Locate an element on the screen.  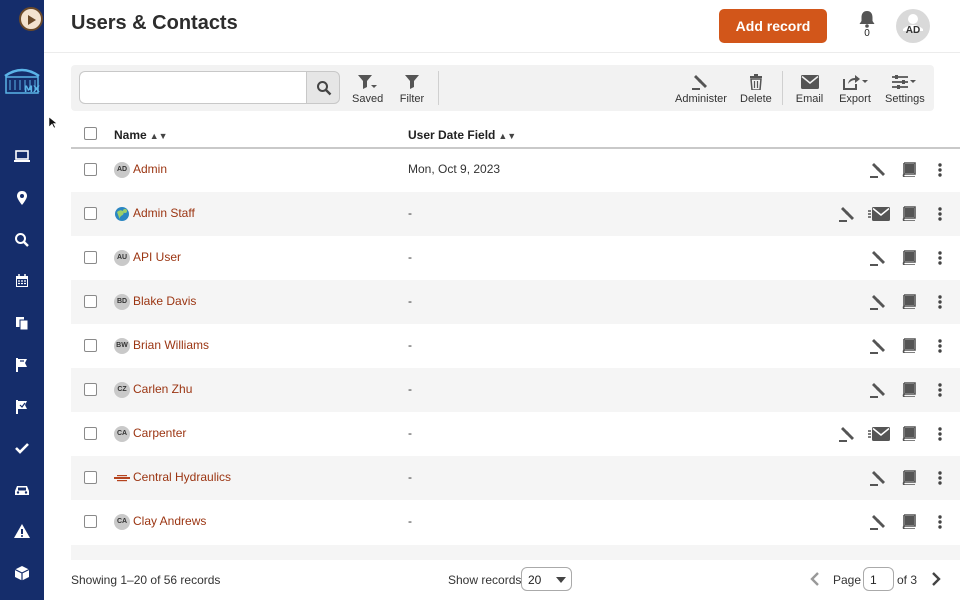
flag-icon is located at coordinates (22, 365).